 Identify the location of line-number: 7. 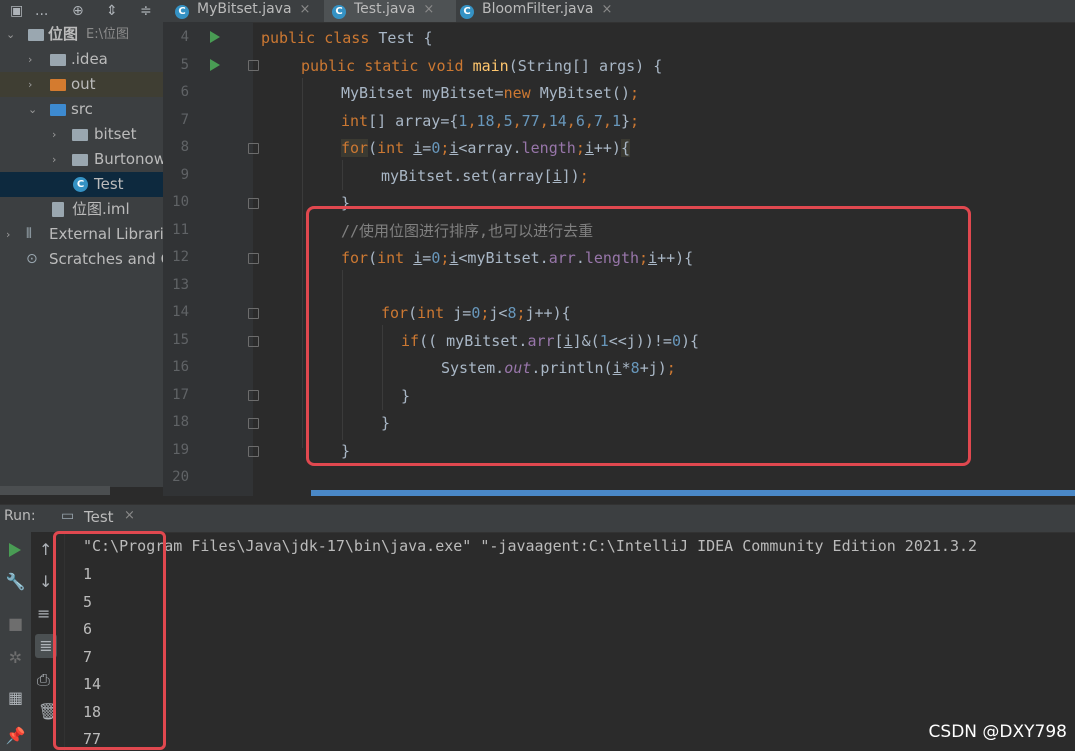
(184, 120).